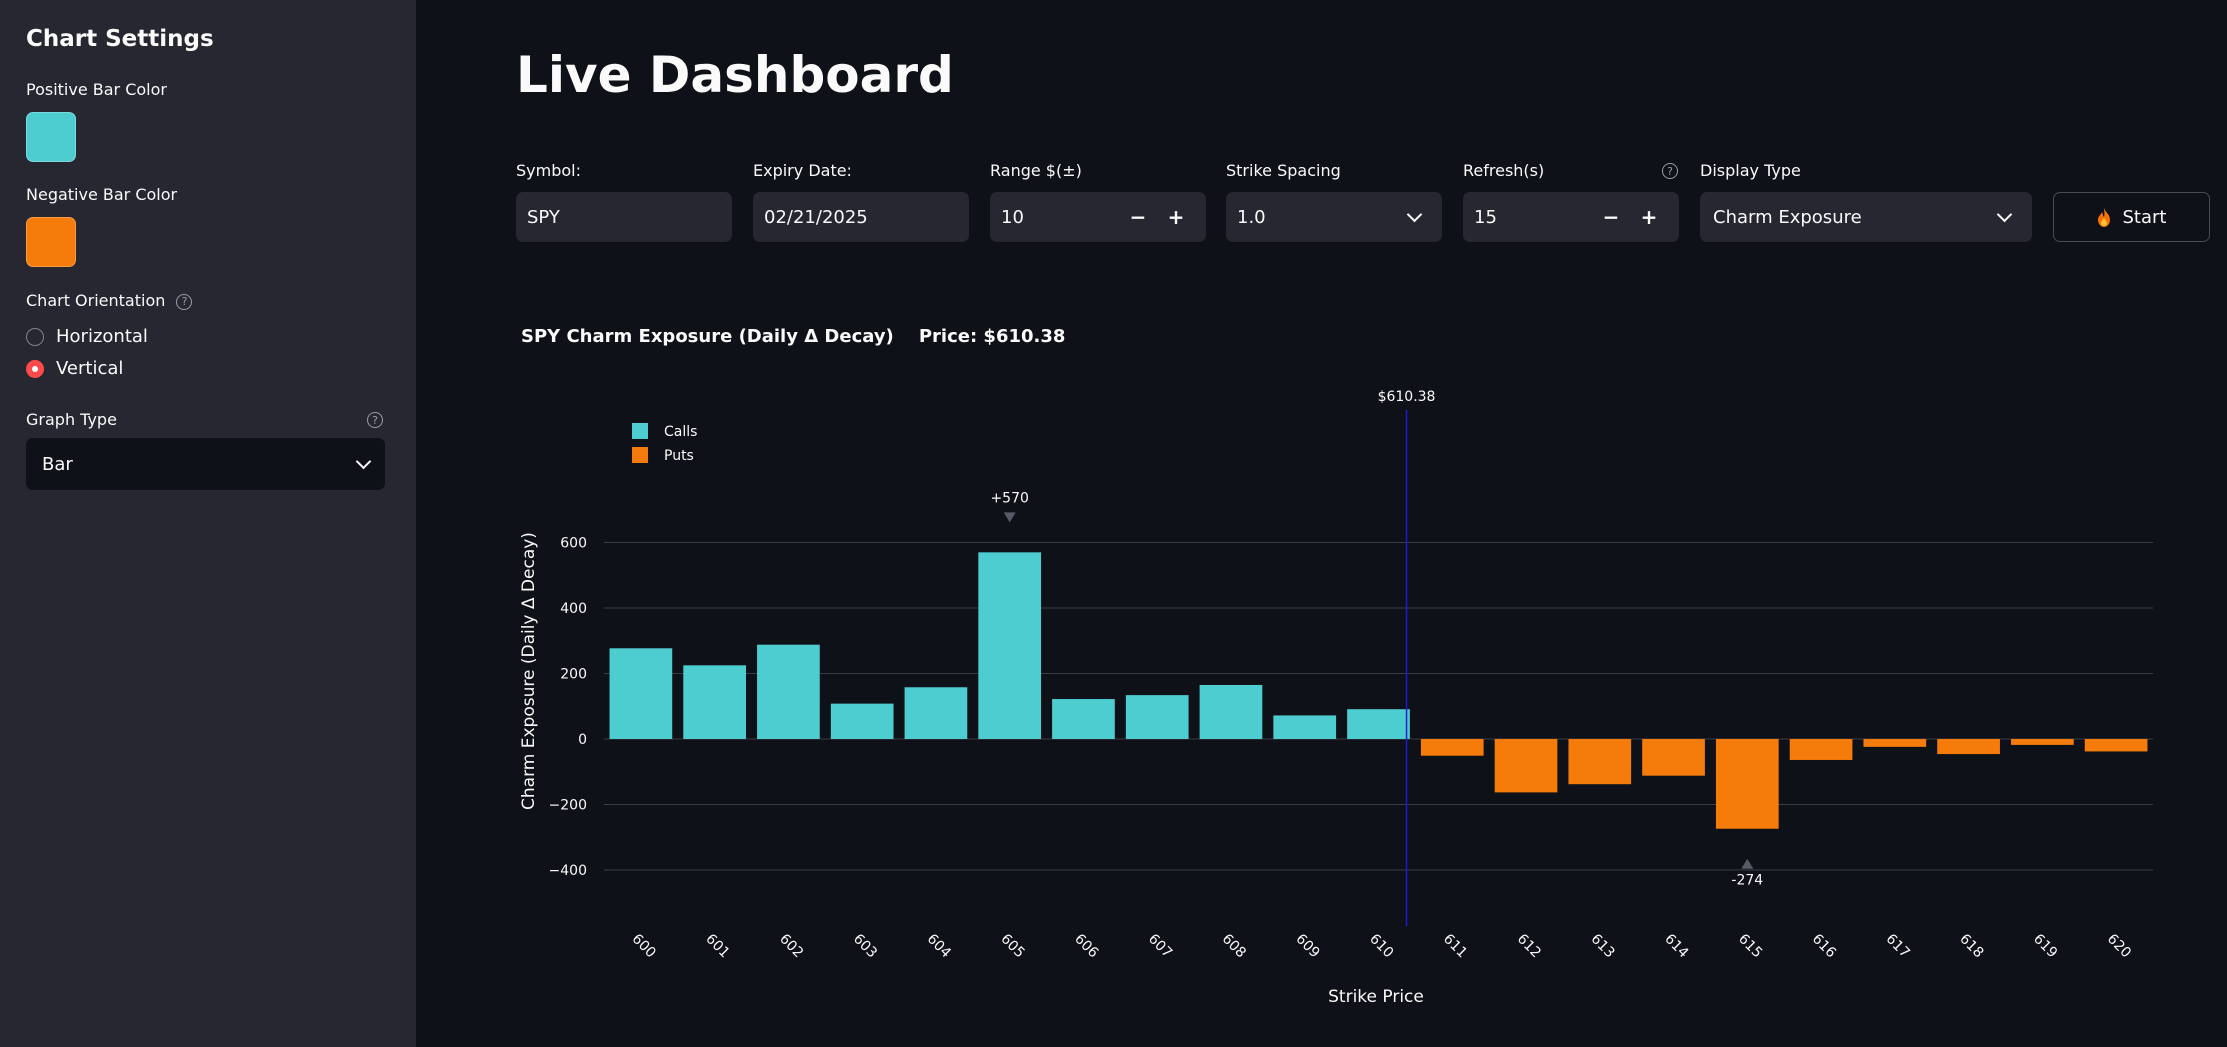  I want to click on x-tick-label: 612, so click(1529, 946).